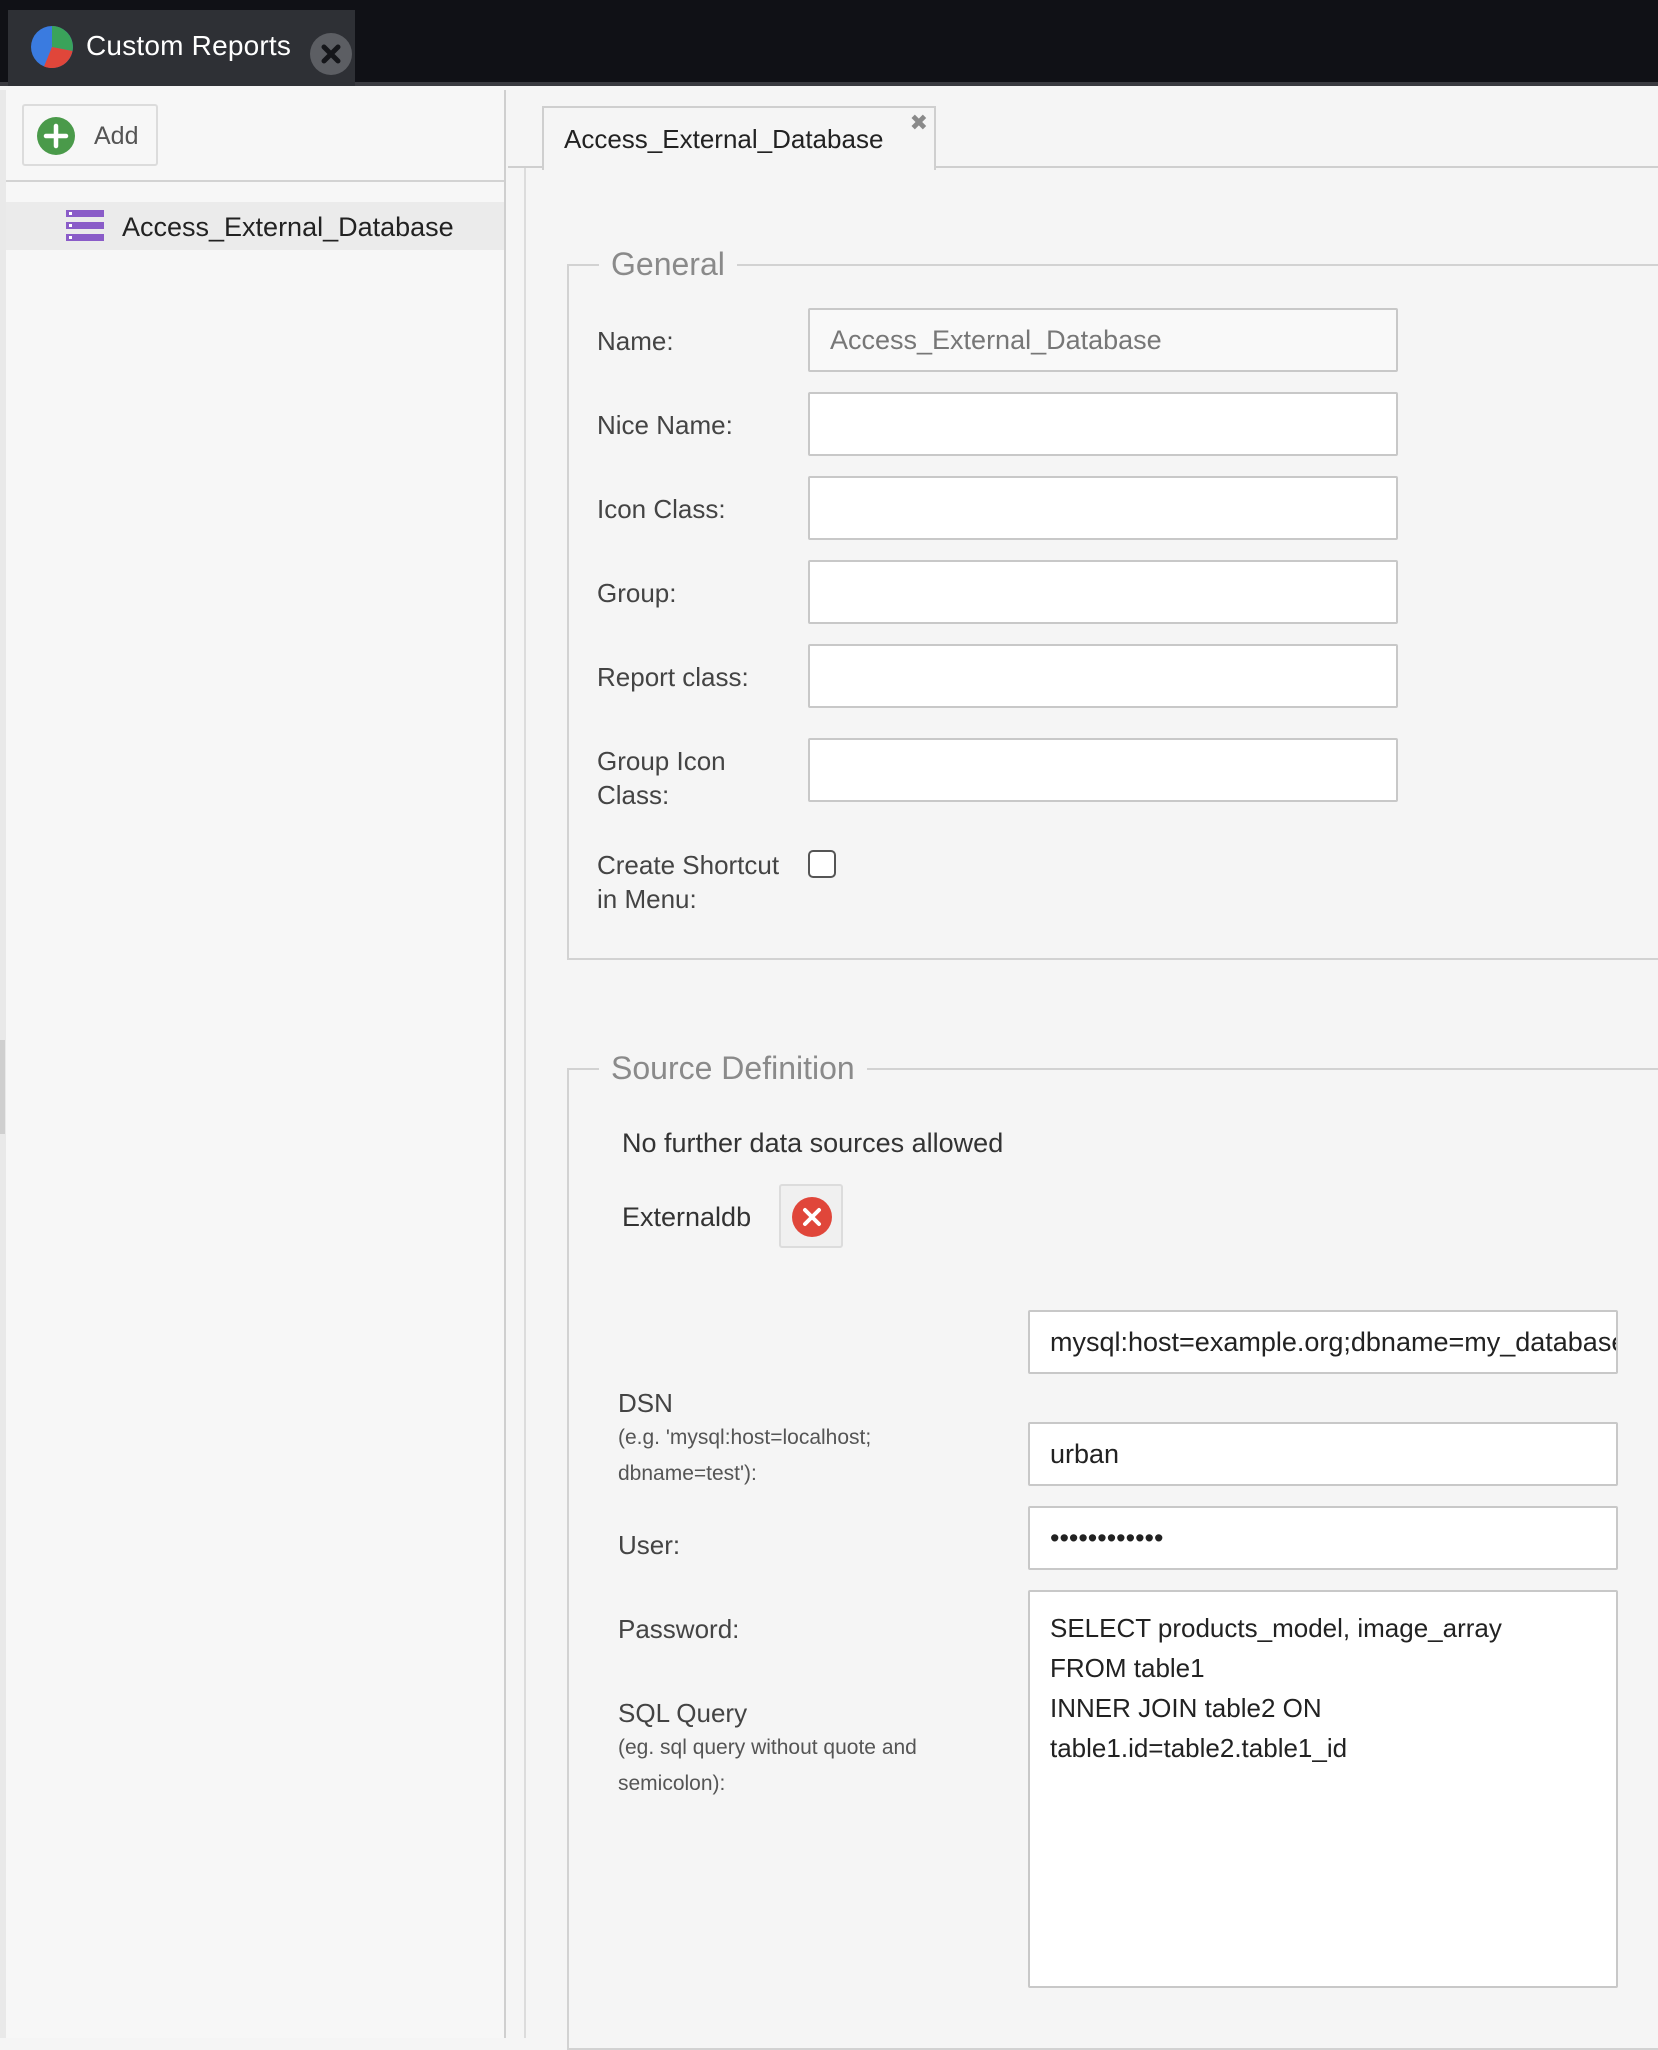  Describe the element at coordinates (52, 47) in the screenshot. I see `pie-chart-icon` at that location.